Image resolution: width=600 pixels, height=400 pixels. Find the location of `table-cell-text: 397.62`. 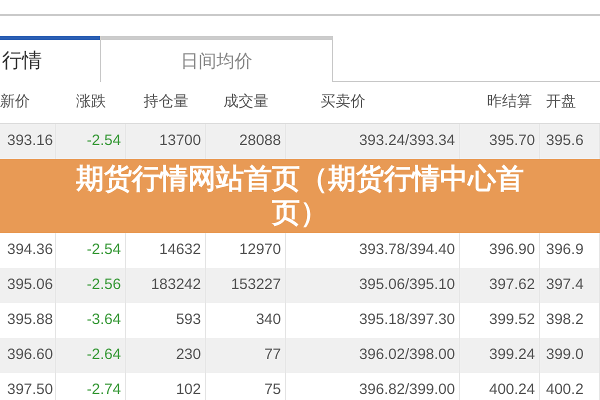

table-cell-text: 397.62 is located at coordinates (512, 285).